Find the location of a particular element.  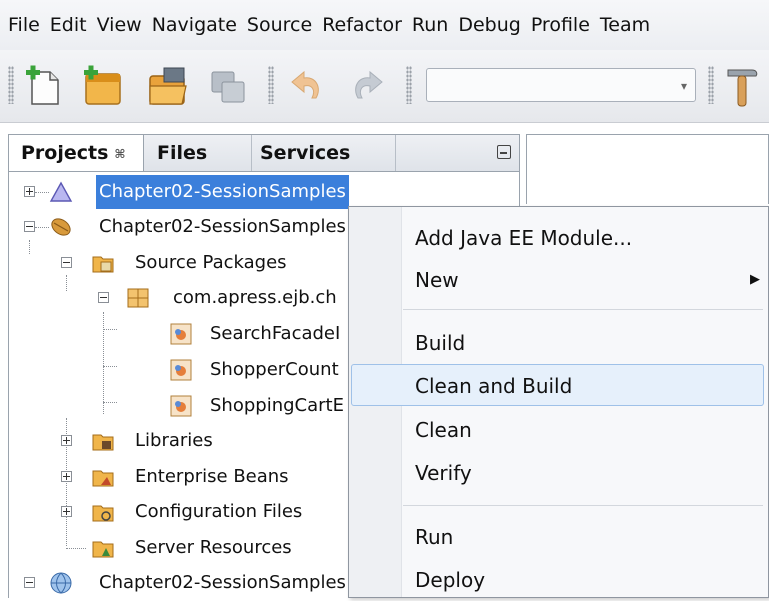

minimize-icon is located at coordinates (504, 152).